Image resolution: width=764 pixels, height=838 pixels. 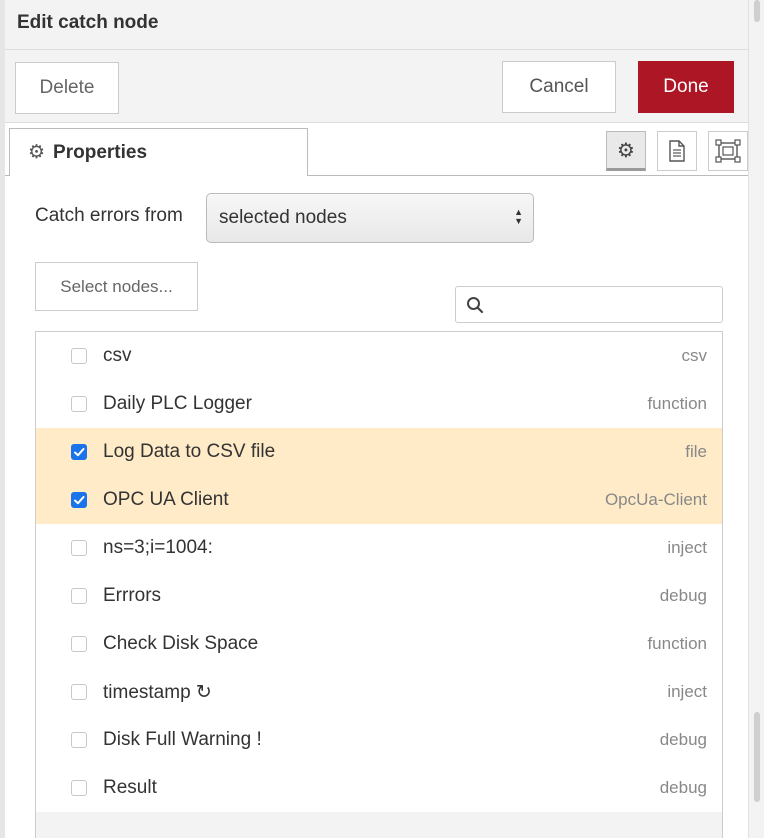 I want to click on node-name: timestamp ↻, so click(x=157, y=692).